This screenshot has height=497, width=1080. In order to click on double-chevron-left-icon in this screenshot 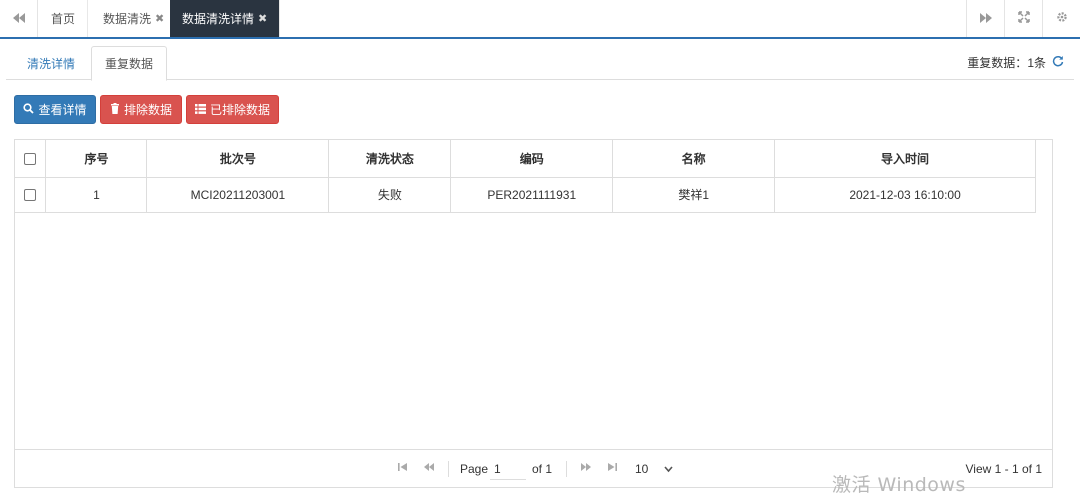, I will do `click(18, 19)`.